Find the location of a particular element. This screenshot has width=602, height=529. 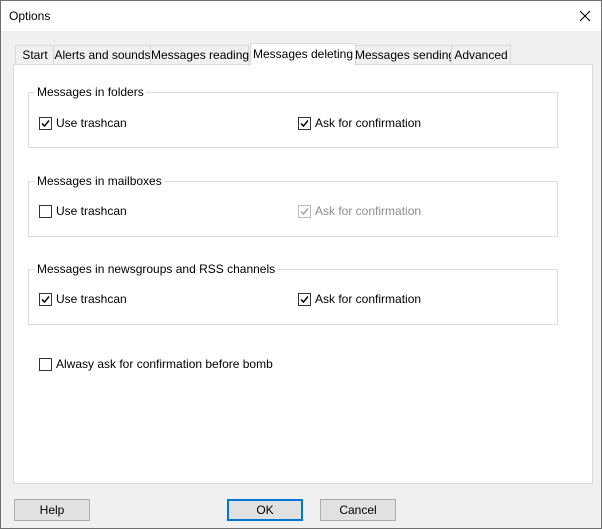

tab-advanced: Advanced is located at coordinates (481, 55).